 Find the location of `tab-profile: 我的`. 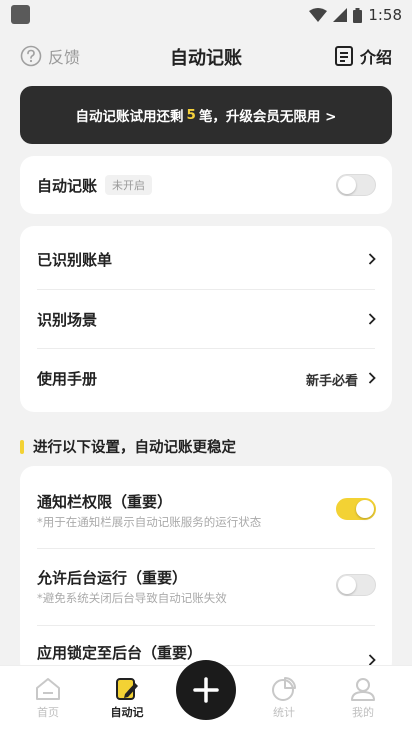

tab-profile: 我的 is located at coordinates (363, 698).